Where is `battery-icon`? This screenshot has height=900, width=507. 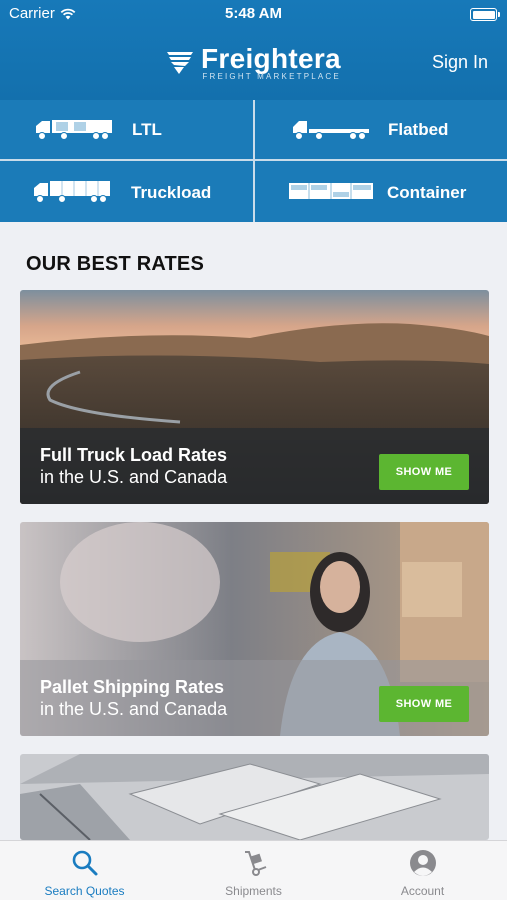 battery-icon is located at coordinates (485, 14).